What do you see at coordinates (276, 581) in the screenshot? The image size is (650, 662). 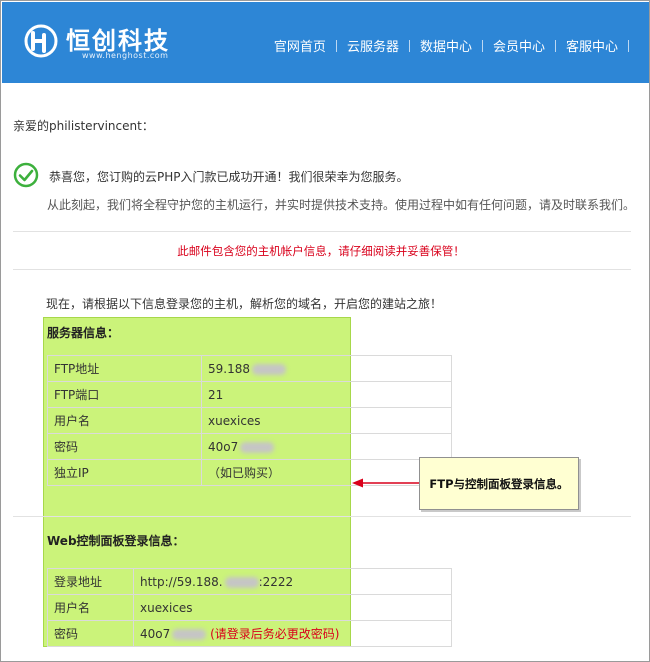 I see `login-port: :2222` at bounding box center [276, 581].